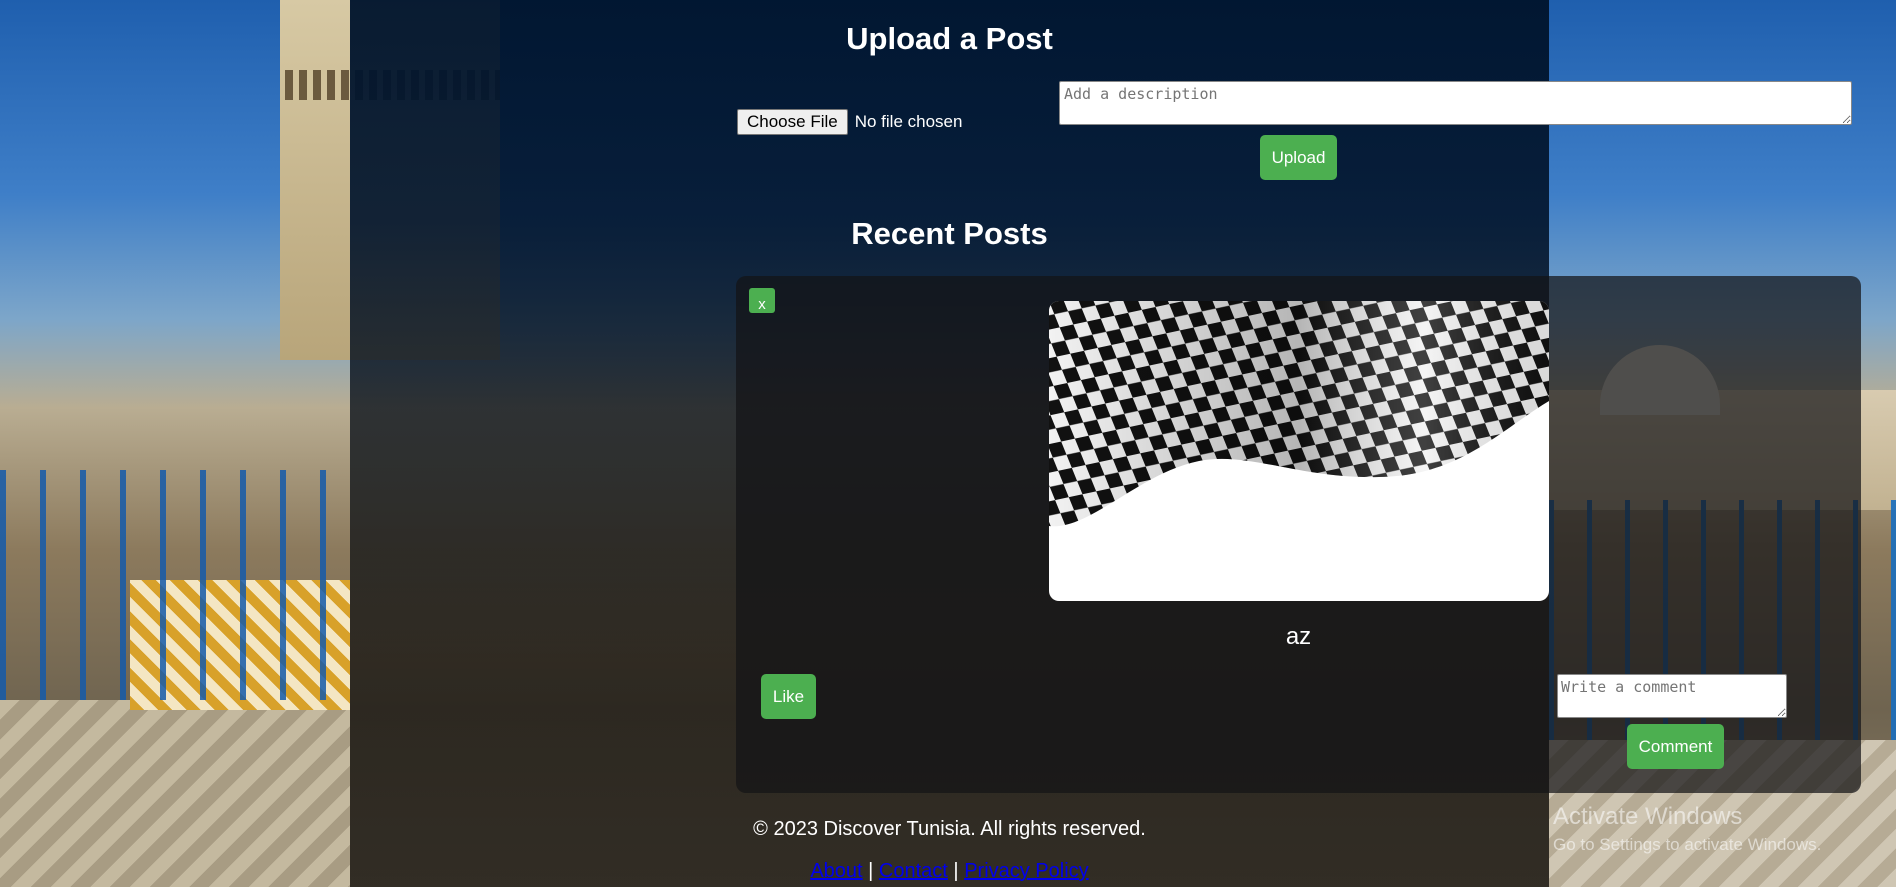 The image size is (1896, 887). I want to click on checkered-flag-icon, so click(1299, 414).